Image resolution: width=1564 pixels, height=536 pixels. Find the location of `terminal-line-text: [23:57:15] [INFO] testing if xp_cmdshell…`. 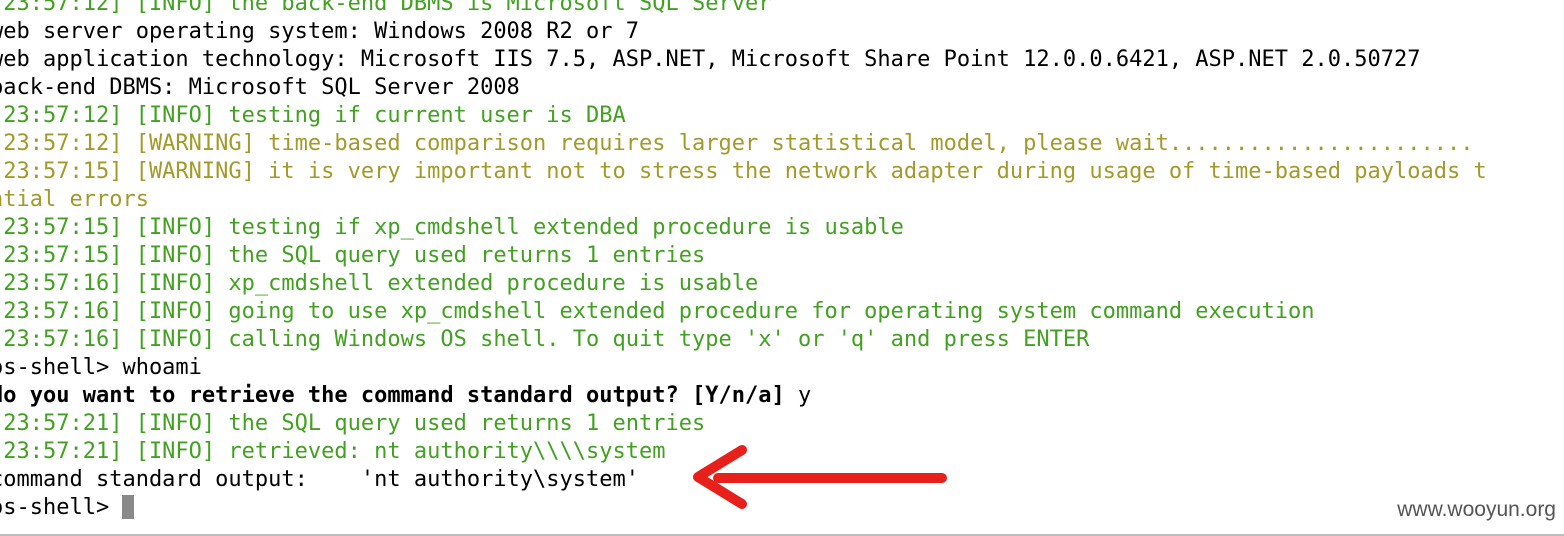

terminal-line-text: [23:57:15] [INFO] testing if xp_cmdshell… is located at coordinates (452, 227).